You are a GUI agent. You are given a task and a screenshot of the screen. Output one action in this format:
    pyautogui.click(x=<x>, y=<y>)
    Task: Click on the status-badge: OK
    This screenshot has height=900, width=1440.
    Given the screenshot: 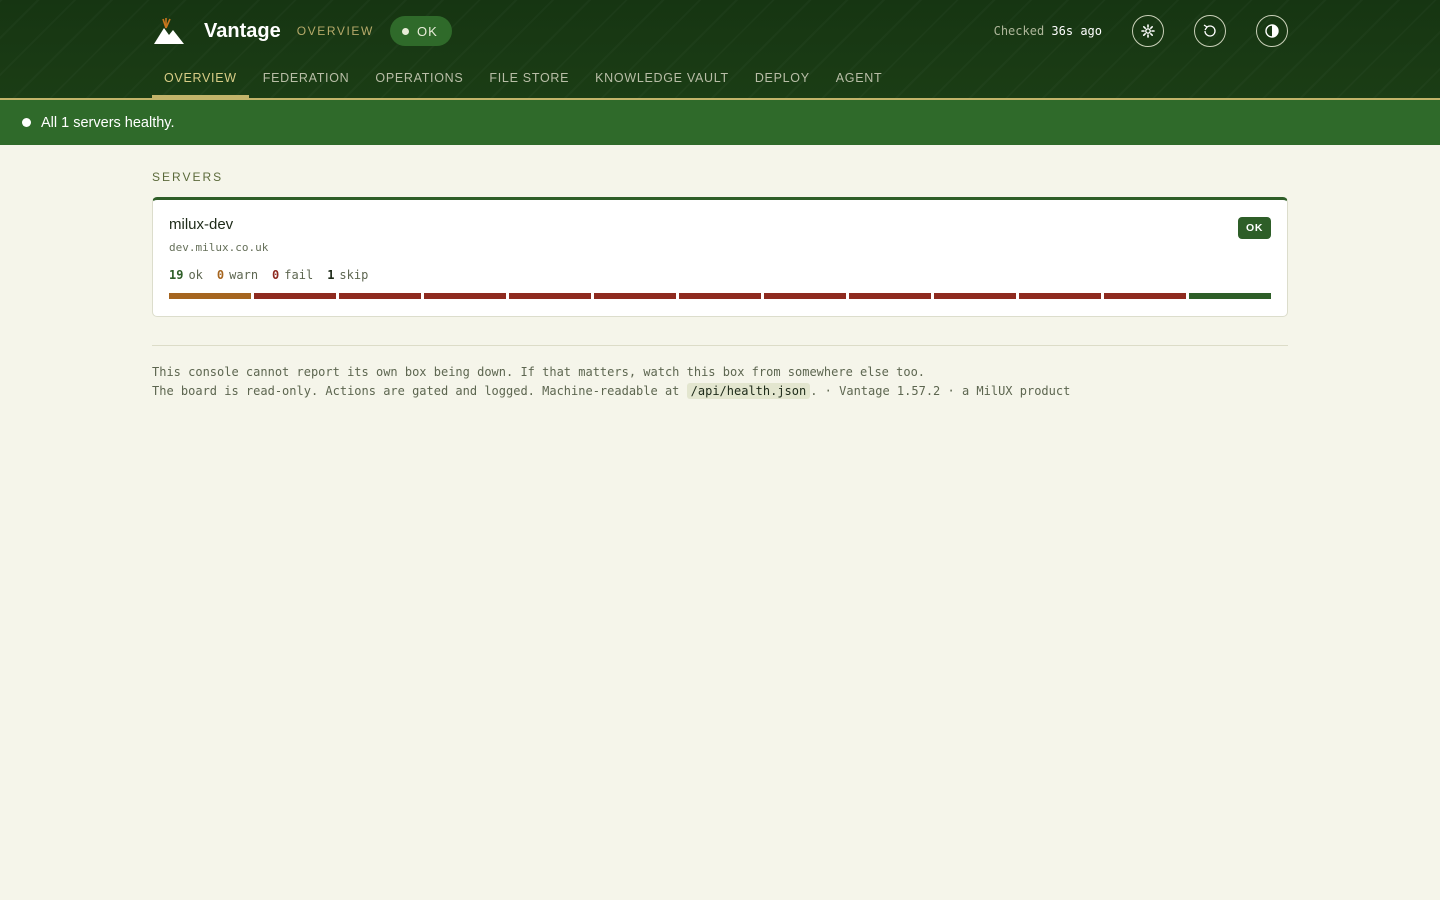 What is the action you would take?
    pyautogui.click(x=1254, y=228)
    